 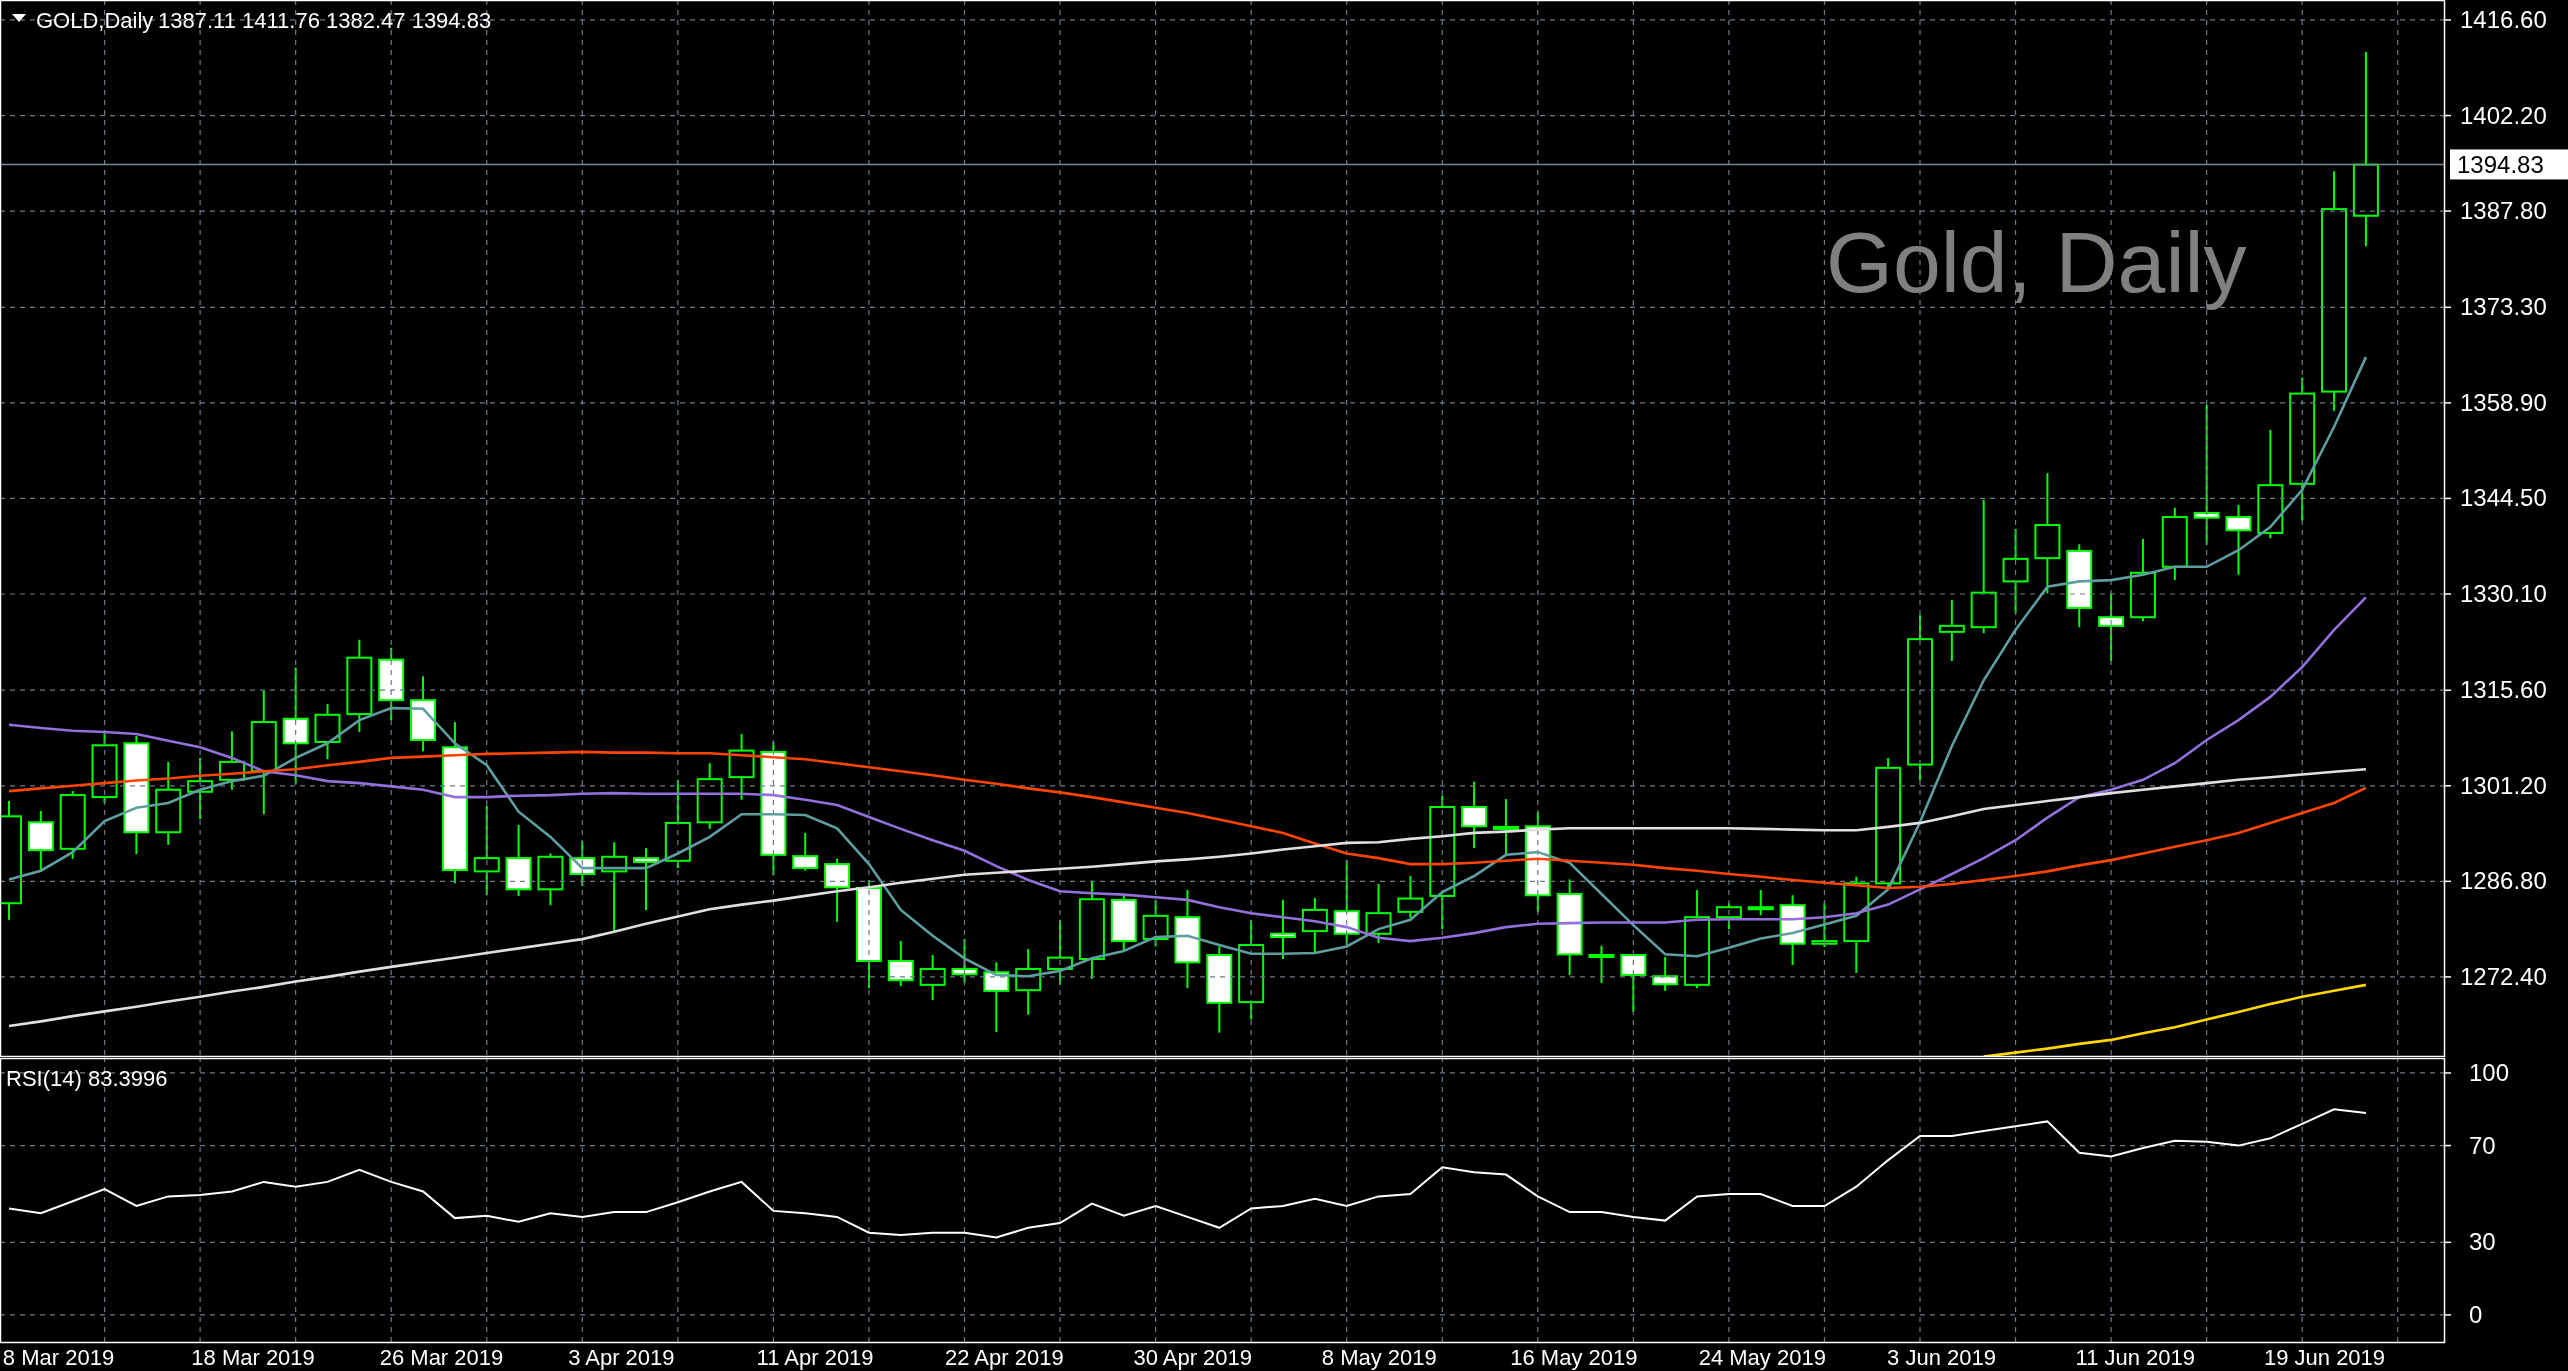 What do you see at coordinates (2036, 262) in the screenshot?
I see `chart-label: Gold, Daily` at bounding box center [2036, 262].